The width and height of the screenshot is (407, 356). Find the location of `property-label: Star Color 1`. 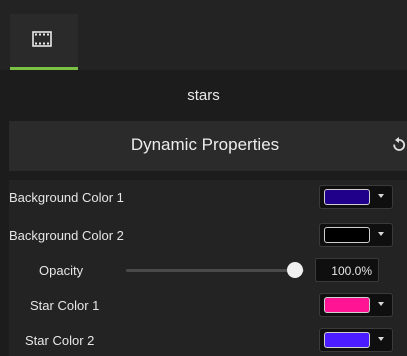

property-label: Star Color 1 is located at coordinates (65, 305).